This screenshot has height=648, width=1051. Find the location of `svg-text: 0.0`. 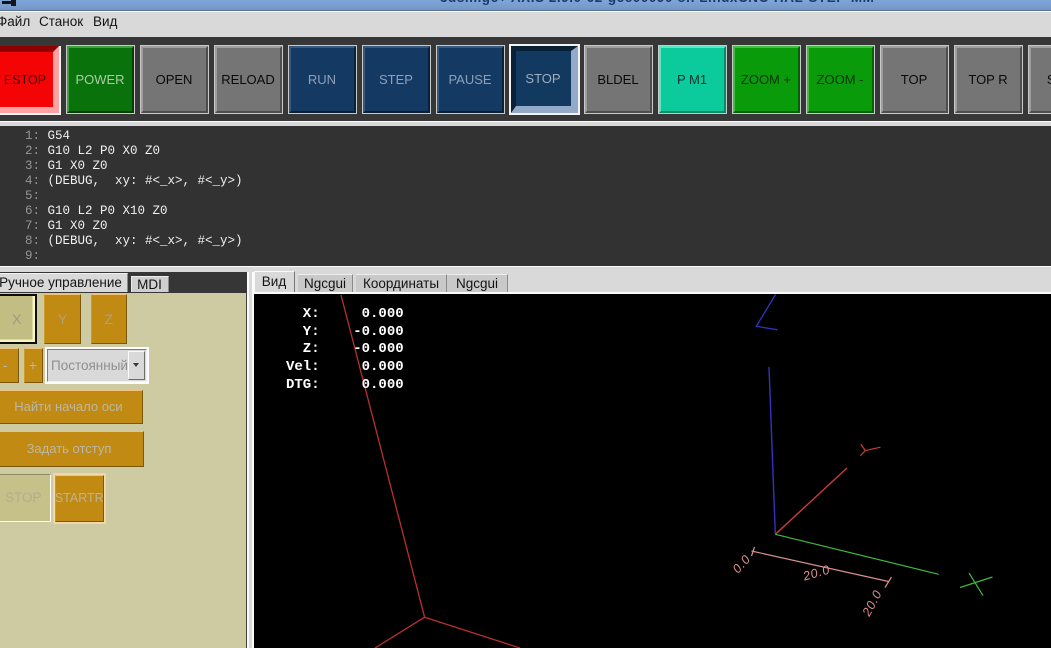

svg-text: 0.0 is located at coordinates (742, 564).